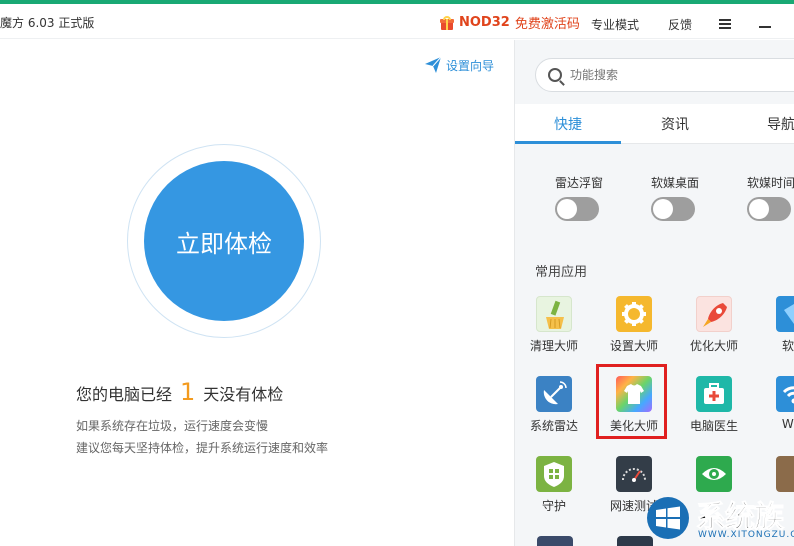  I want to click on app-label: WiFi, so click(787, 424).